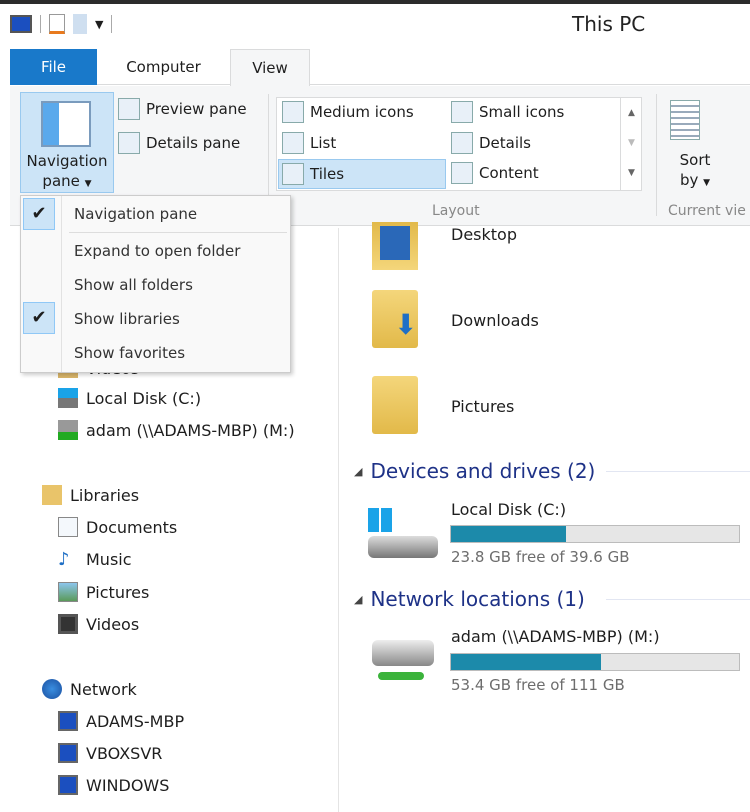 The width and height of the screenshot is (750, 812). What do you see at coordinates (540, 557) in the screenshot?
I see `drive-free-space: 23.8 GB free of 39.6 GB` at bounding box center [540, 557].